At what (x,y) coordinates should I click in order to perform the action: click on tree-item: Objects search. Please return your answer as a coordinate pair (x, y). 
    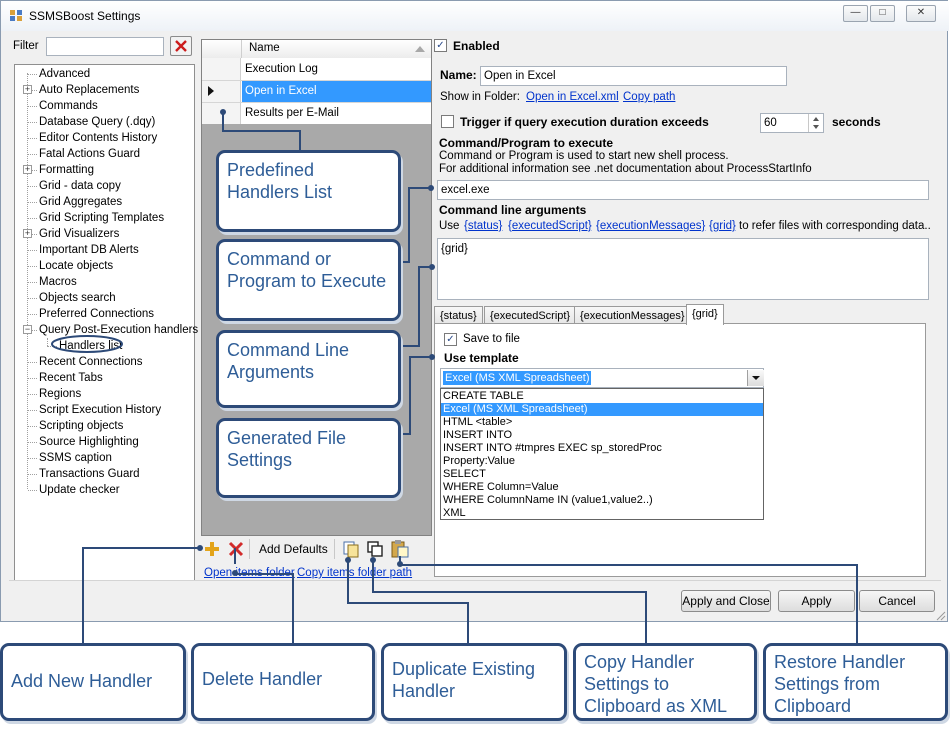
    Looking at the image, I should click on (77, 298).